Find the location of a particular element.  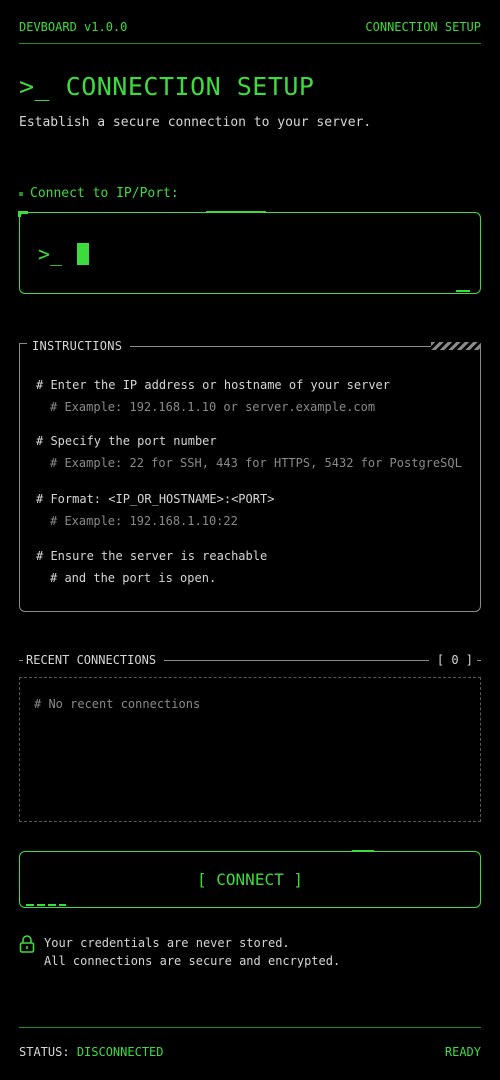

recent-count: [ 0 ] is located at coordinates (454, 660).